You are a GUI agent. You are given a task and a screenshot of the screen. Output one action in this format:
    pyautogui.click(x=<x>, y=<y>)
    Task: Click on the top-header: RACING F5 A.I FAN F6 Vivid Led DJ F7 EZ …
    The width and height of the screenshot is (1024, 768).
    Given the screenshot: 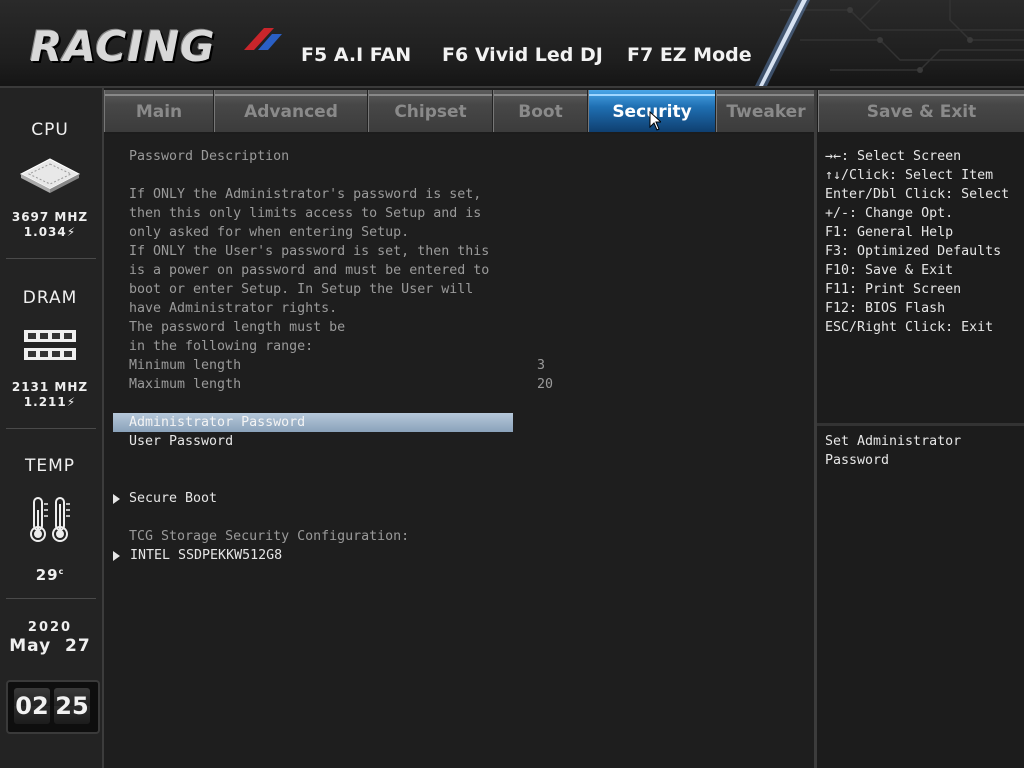 What is the action you would take?
    pyautogui.click(x=512, y=44)
    